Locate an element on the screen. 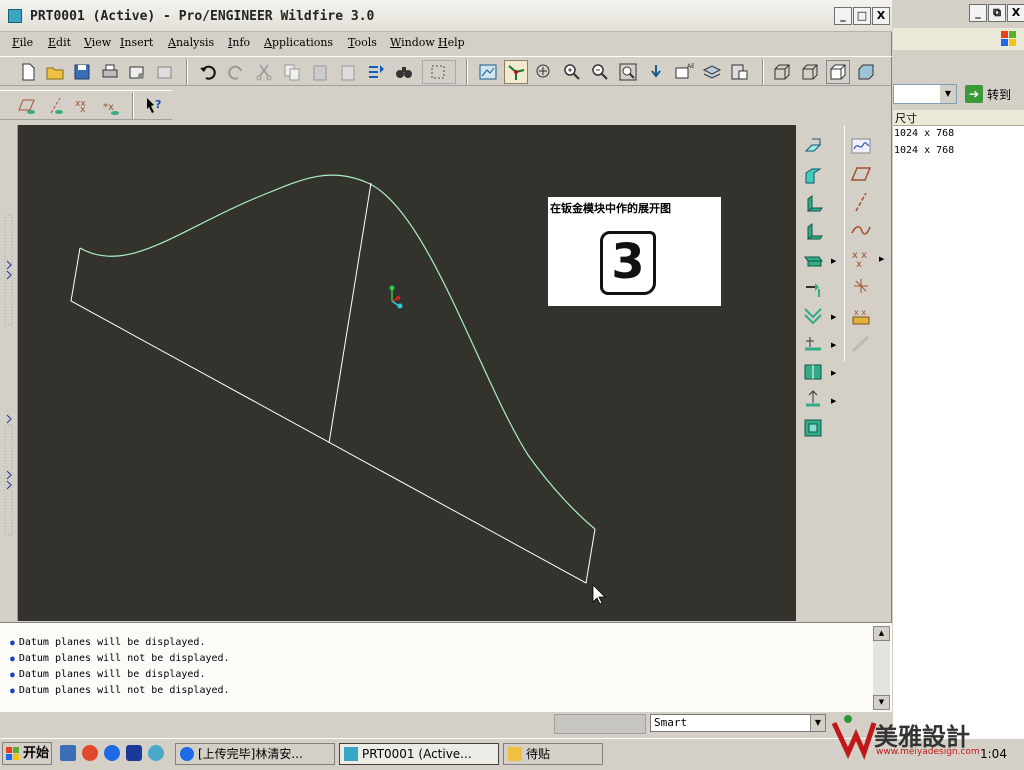 The width and height of the screenshot is (1024, 770). quick-launch-bar is located at coordinates (113, 754).